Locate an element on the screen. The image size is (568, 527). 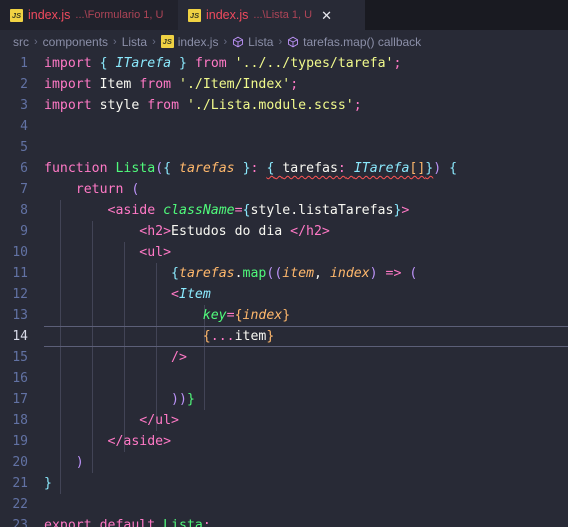
line-content: <ul> is located at coordinates (155, 252).